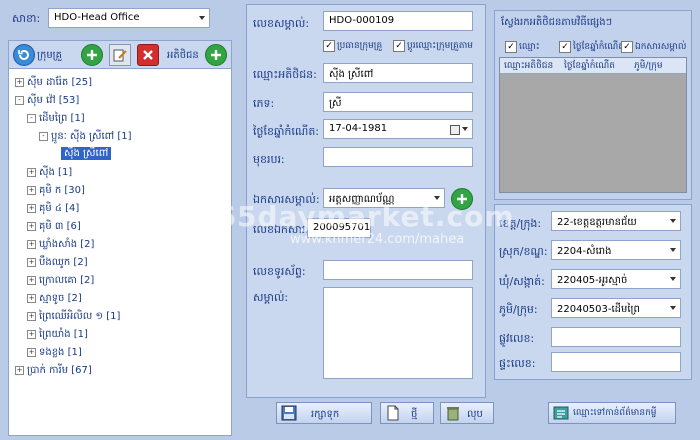 This screenshot has height=440, width=700. I want to click on head-checkbox-label: ប្រធានក្រុមគ្រួ, so click(360, 46).